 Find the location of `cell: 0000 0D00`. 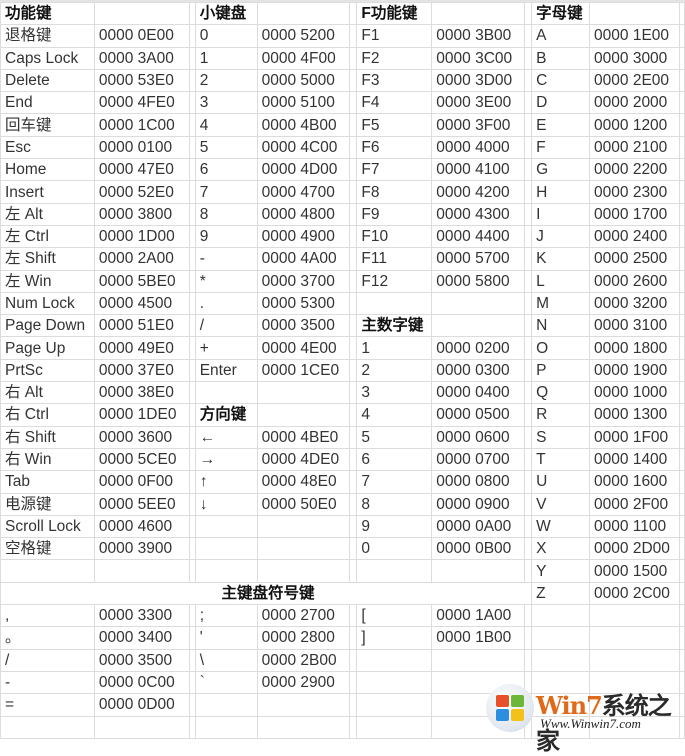

cell: 0000 0D00 is located at coordinates (141, 705).